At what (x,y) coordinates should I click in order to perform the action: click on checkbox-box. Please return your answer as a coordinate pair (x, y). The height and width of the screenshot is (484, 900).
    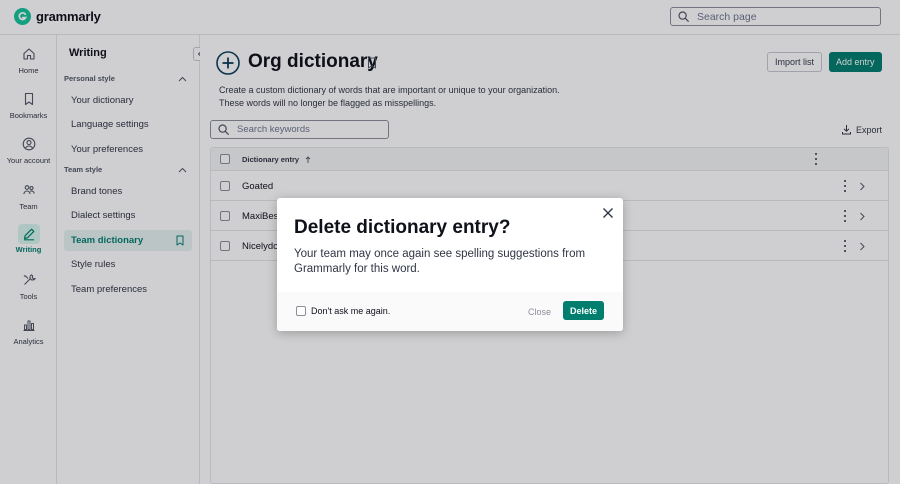
    Looking at the image, I should click on (301, 311).